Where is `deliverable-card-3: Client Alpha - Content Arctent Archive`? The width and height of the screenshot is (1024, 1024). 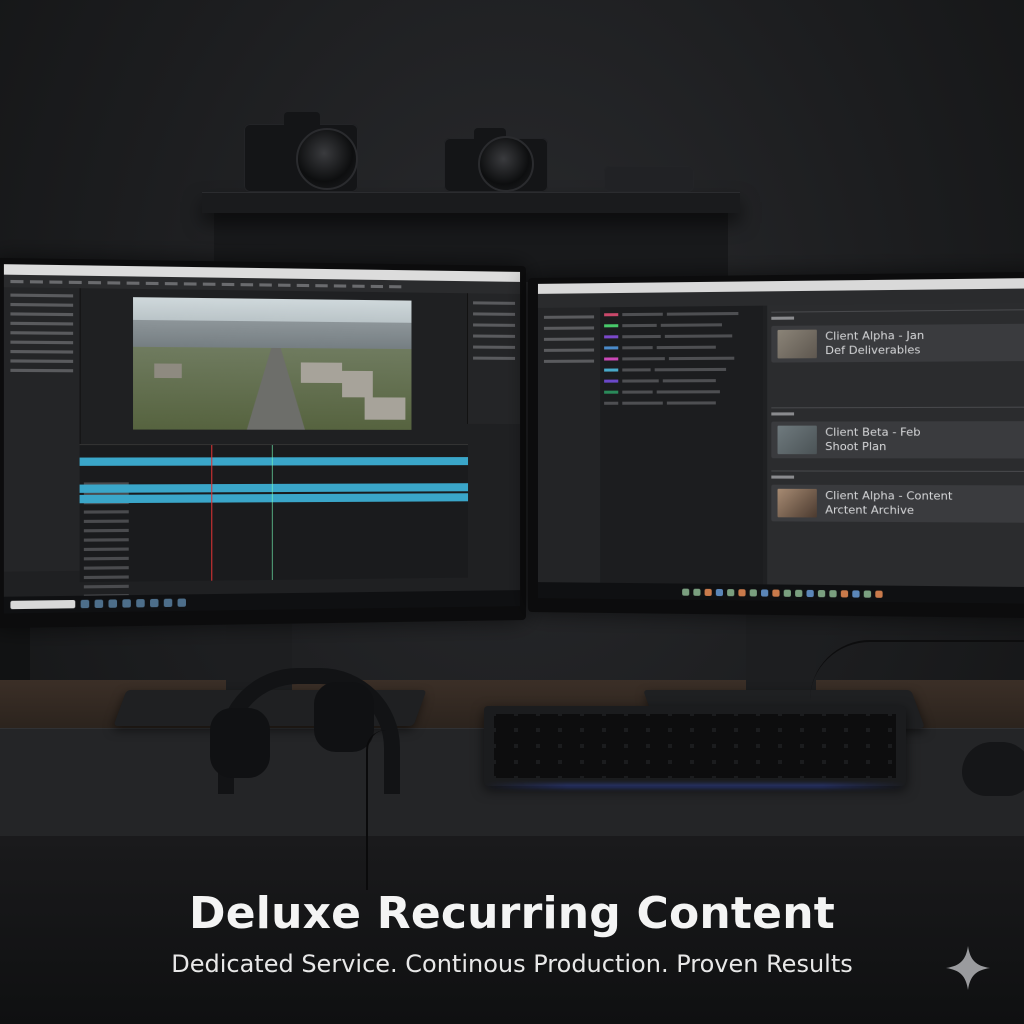
deliverable-card-3: Client Alpha - Content Arctent Archive is located at coordinates (897, 503).